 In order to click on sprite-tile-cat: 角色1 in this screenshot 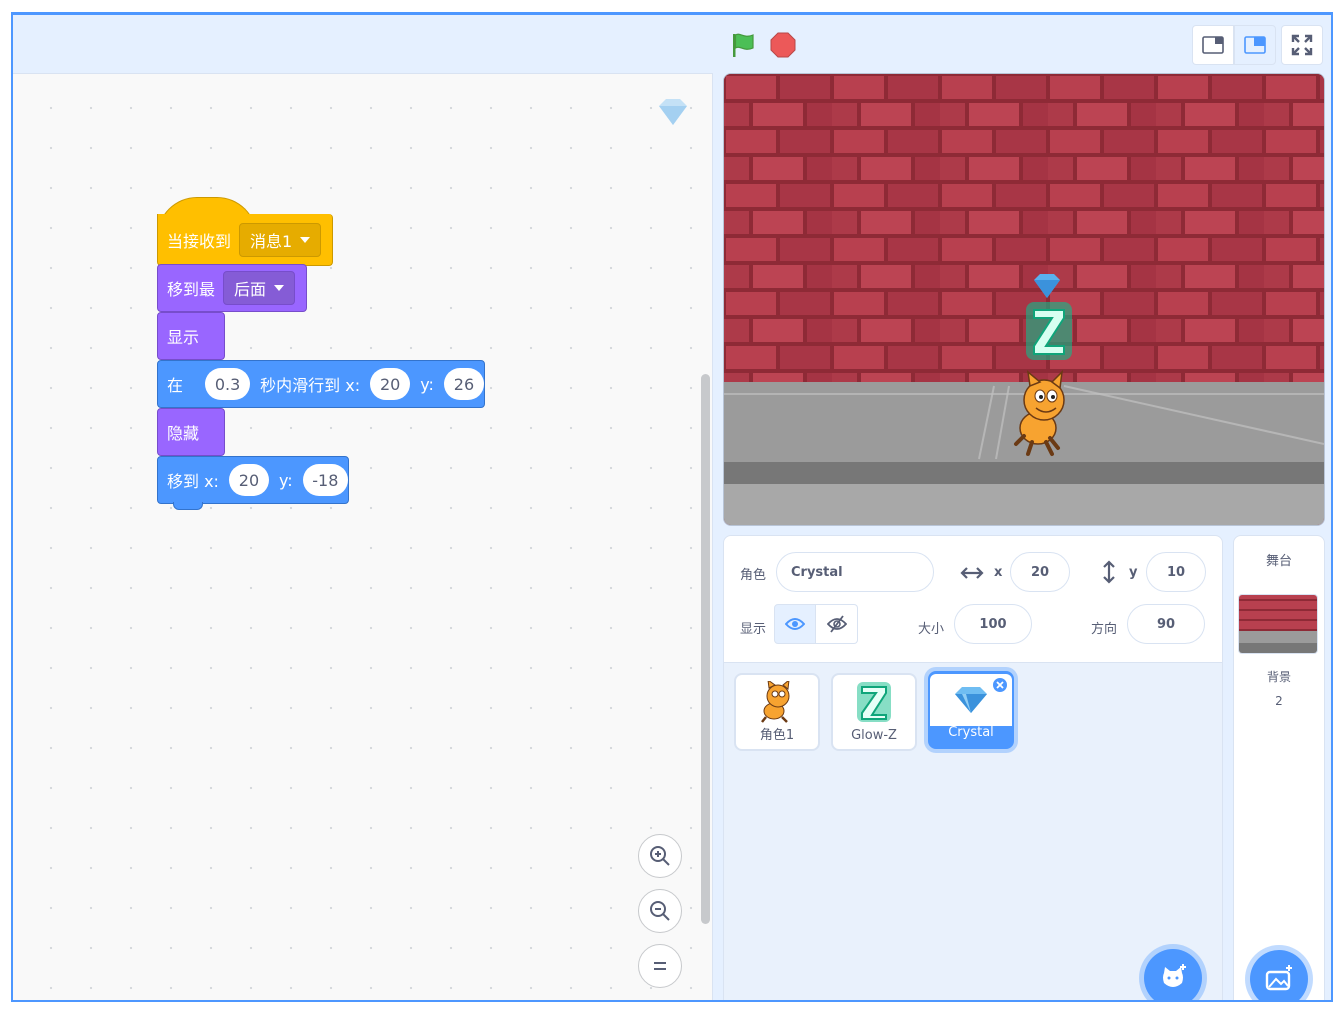, I will do `click(777, 712)`.